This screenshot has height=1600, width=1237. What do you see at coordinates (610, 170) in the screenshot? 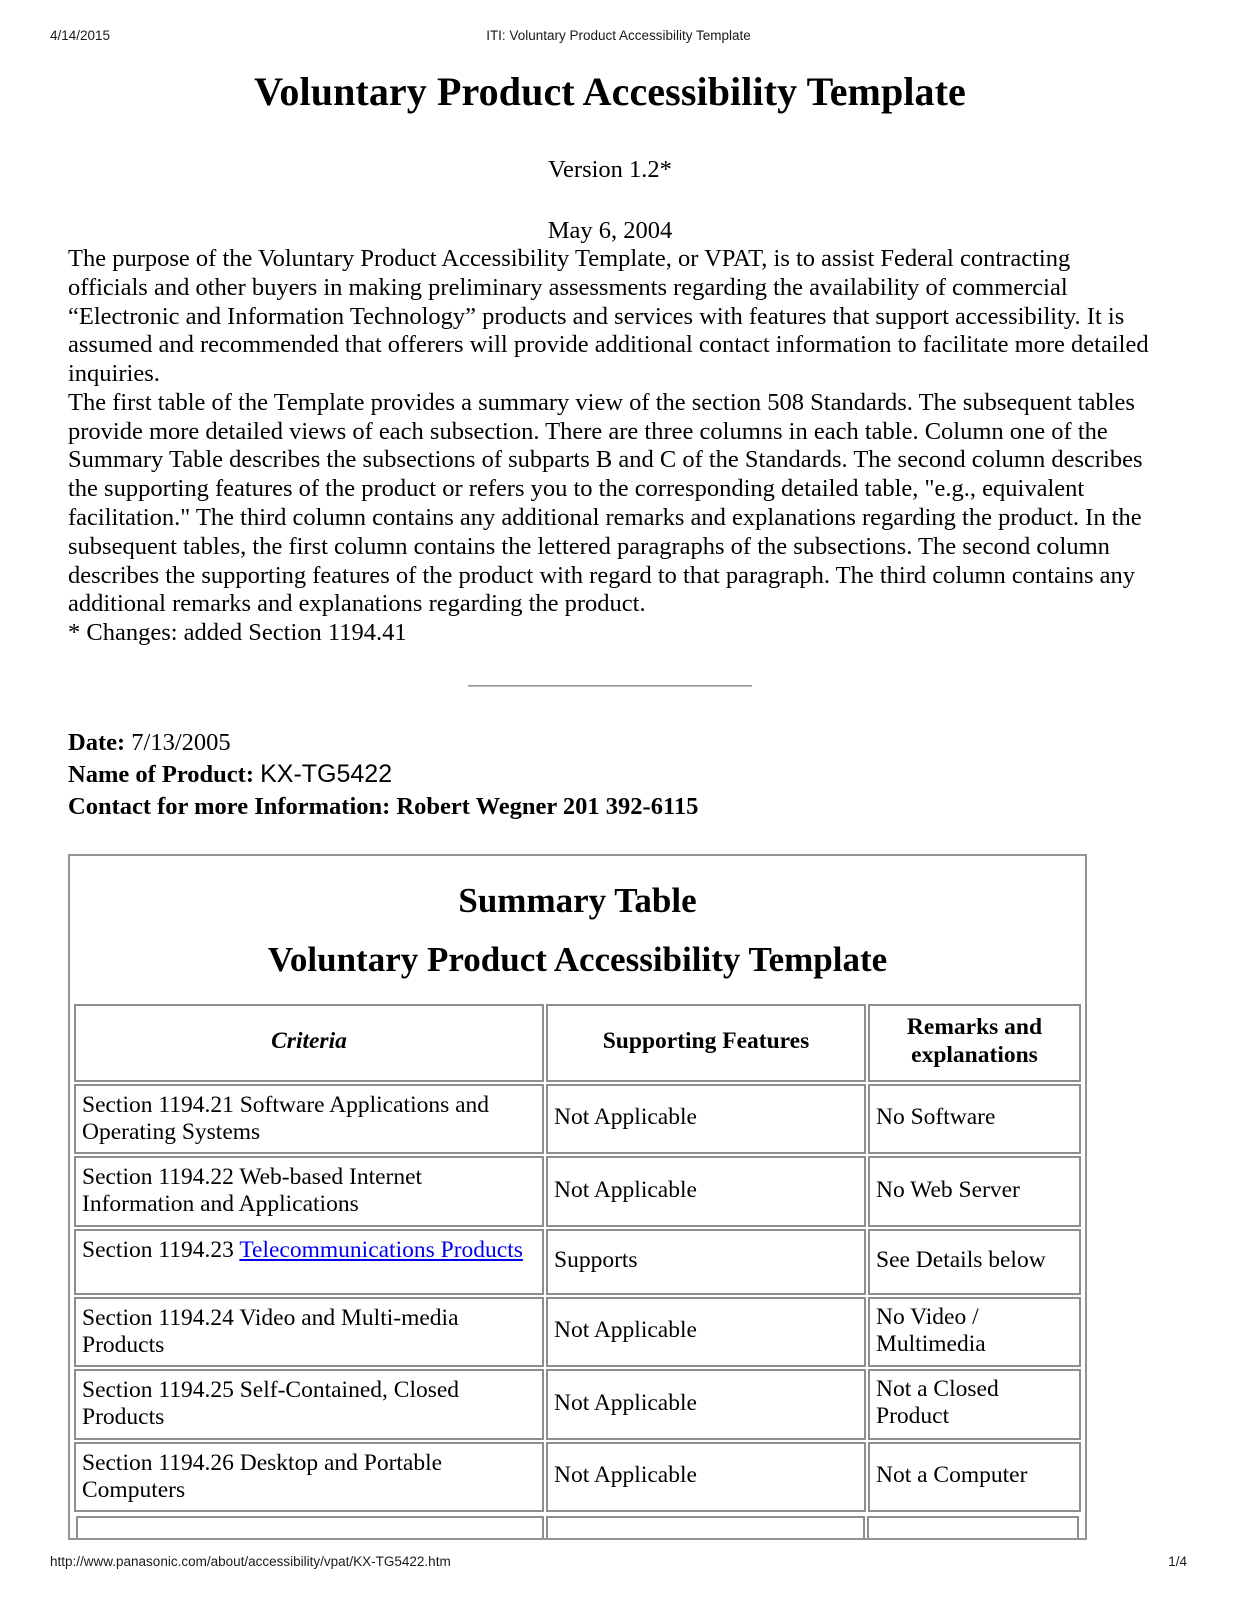
I see `document-version: Version 1.2*` at bounding box center [610, 170].